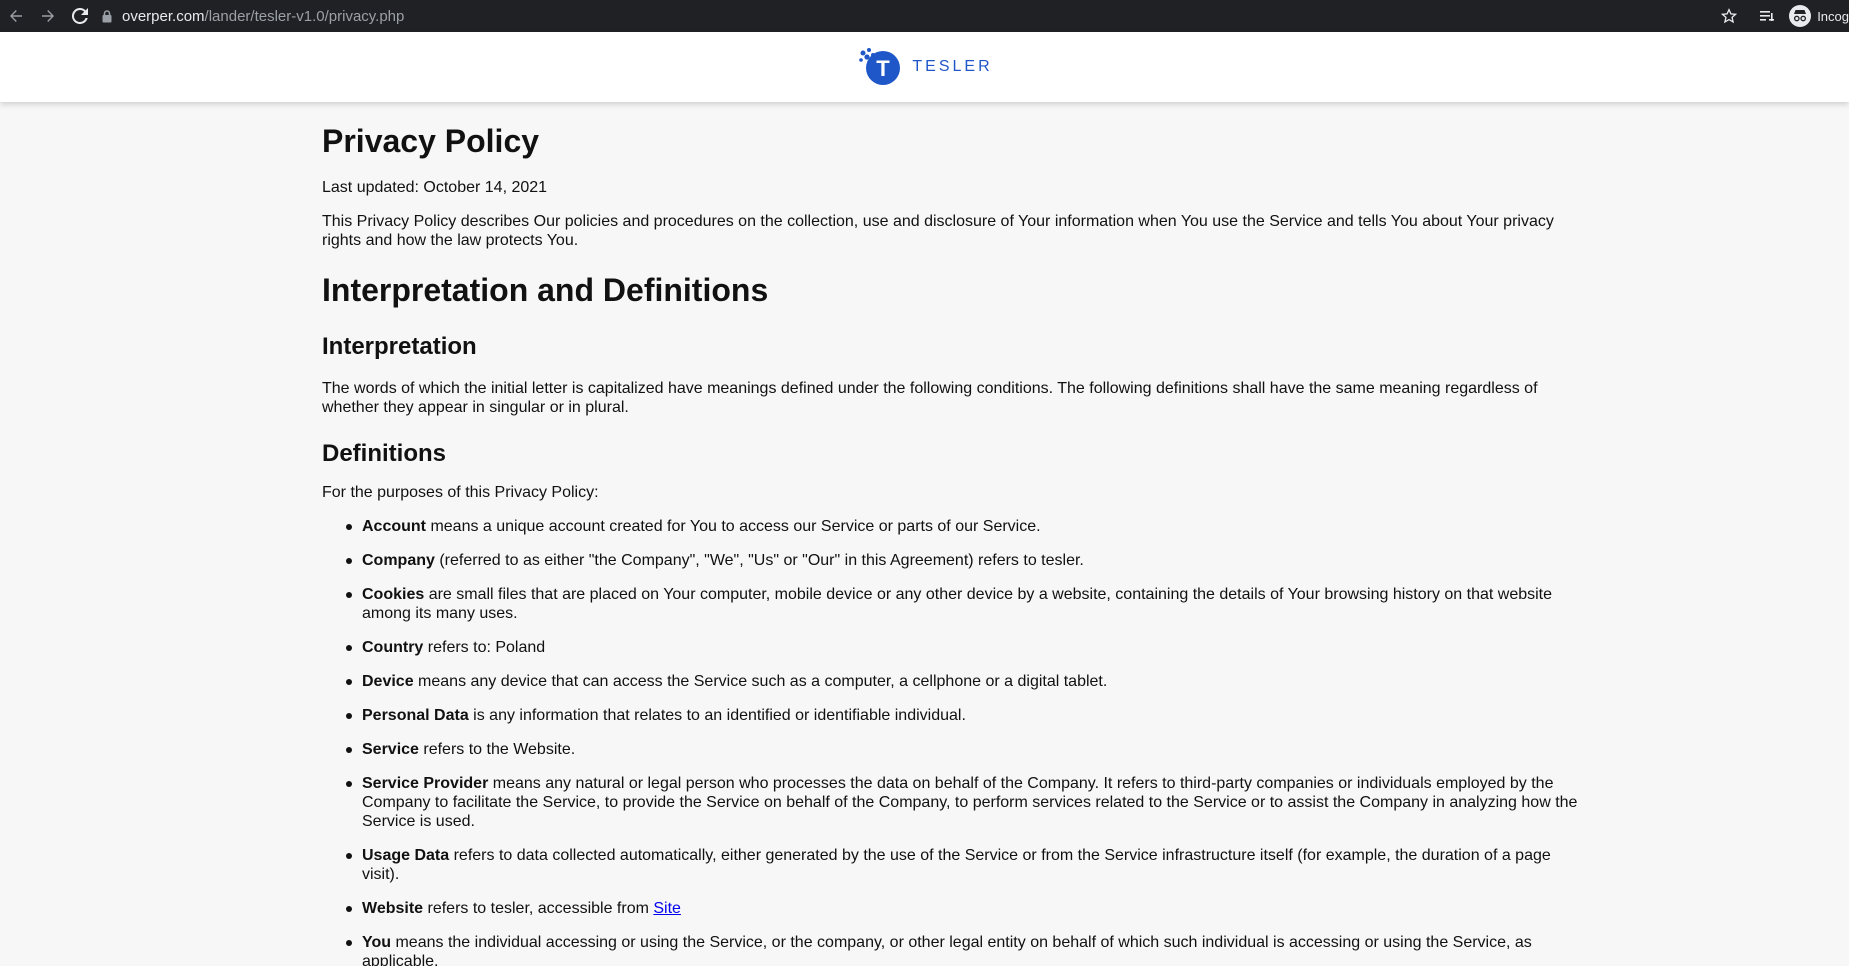 The height and width of the screenshot is (966, 1849). Describe the element at coordinates (497, 749) in the screenshot. I see `definition-text: refers to the Website.` at that location.